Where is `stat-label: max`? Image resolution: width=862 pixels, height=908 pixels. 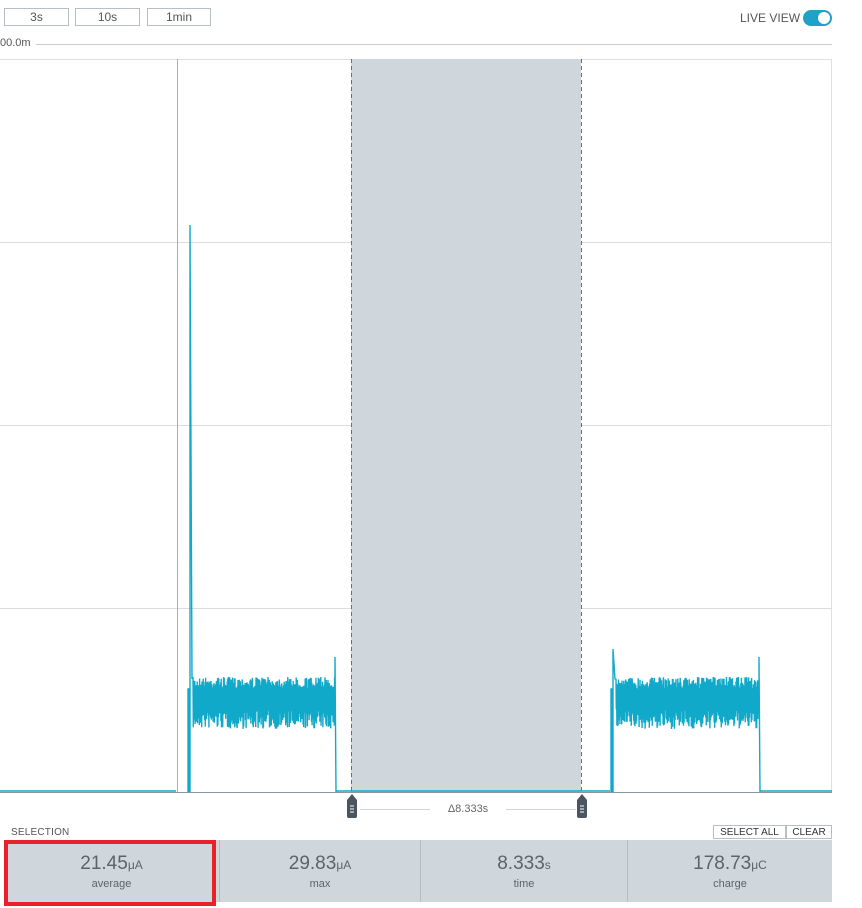 stat-label: max is located at coordinates (320, 883).